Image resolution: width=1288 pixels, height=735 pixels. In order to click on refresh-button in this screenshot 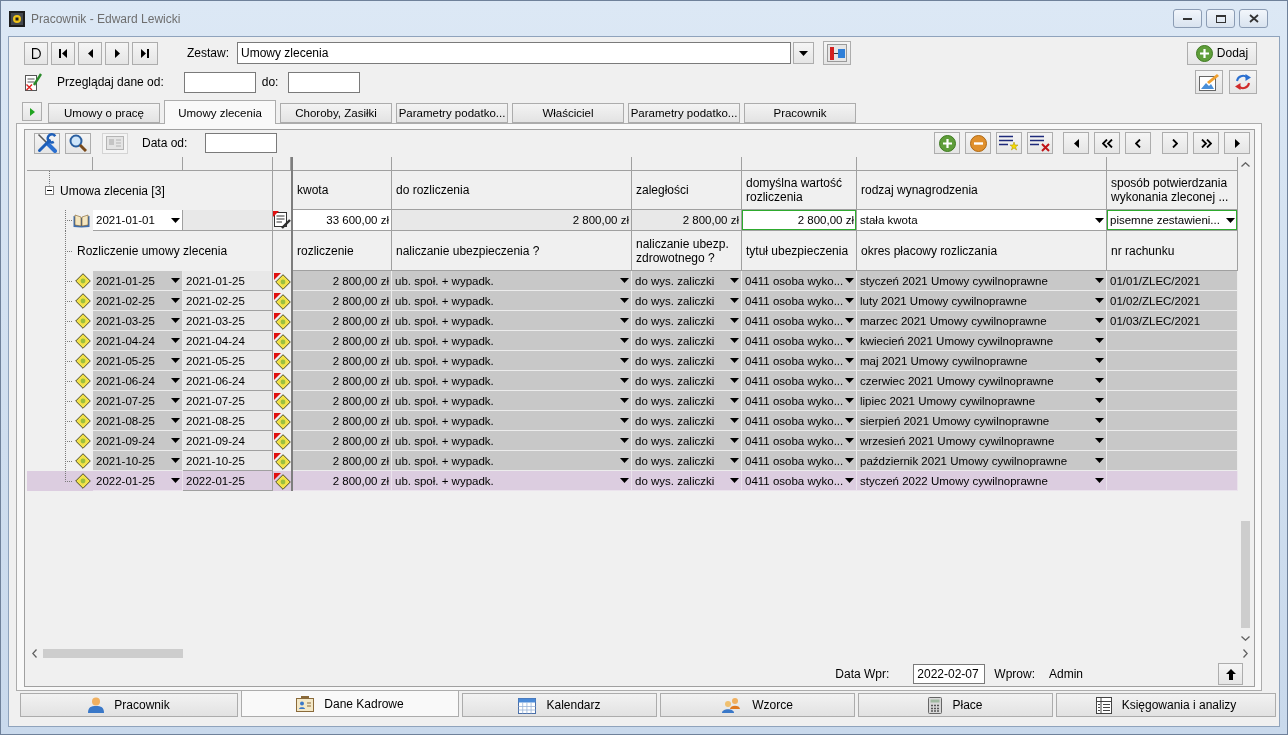, I will do `click(1243, 82)`.